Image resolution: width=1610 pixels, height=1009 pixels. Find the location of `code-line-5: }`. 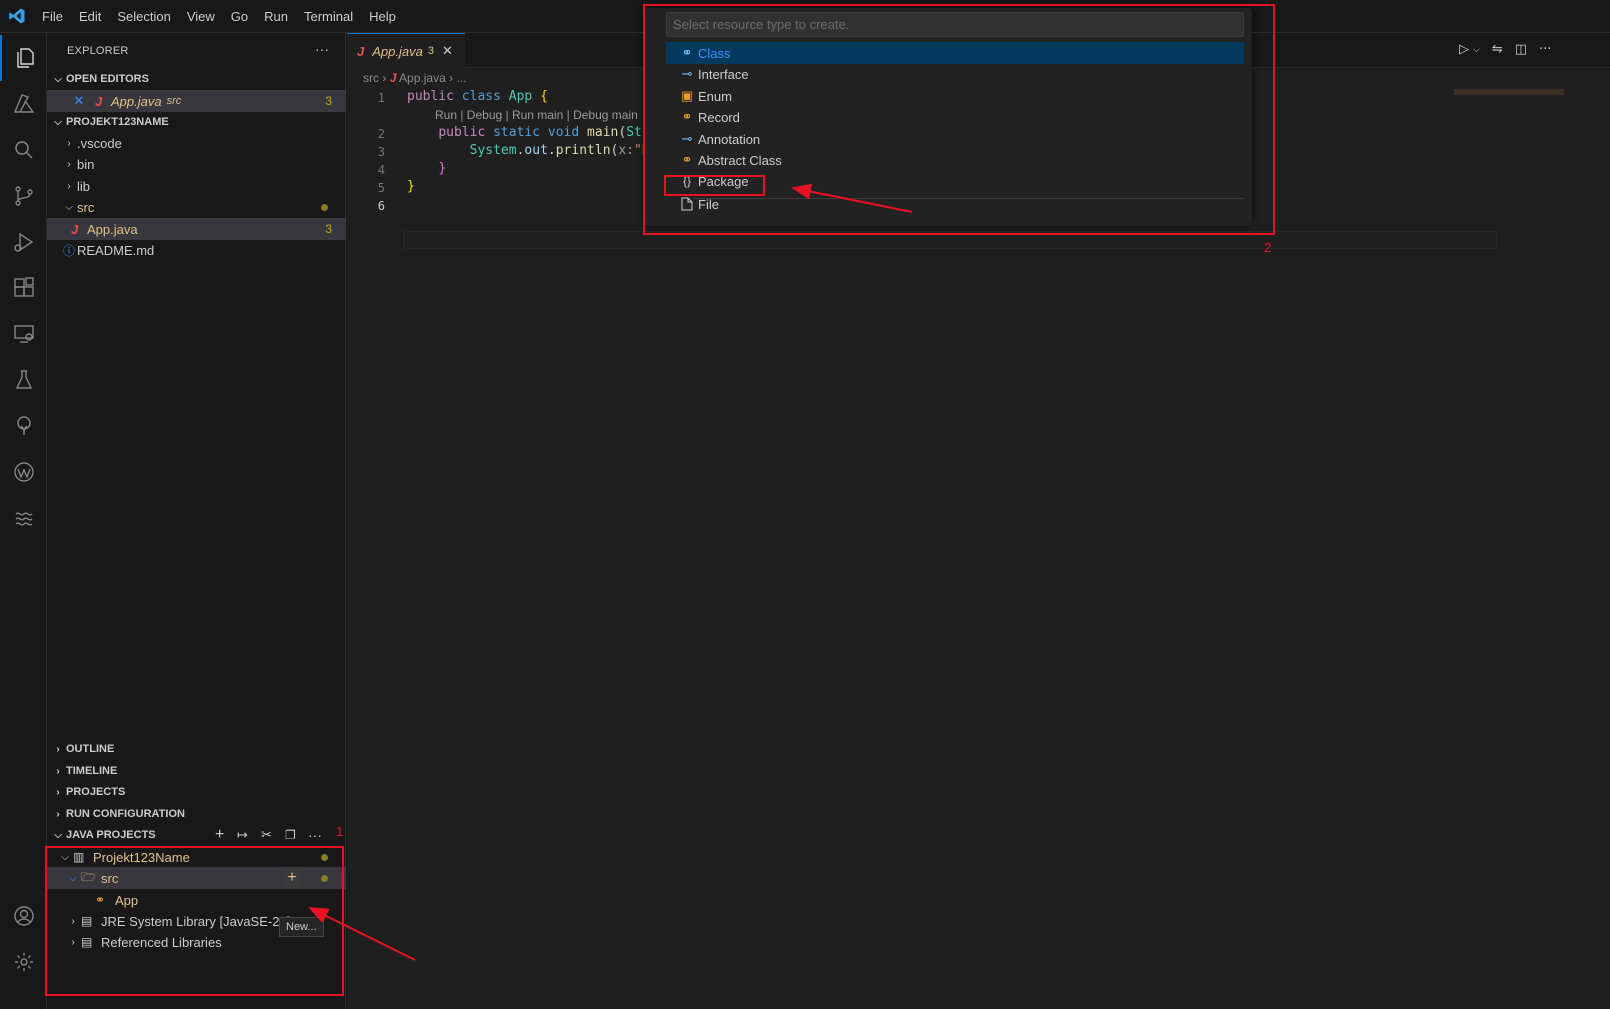

code-line-5: } is located at coordinates (411, 186).